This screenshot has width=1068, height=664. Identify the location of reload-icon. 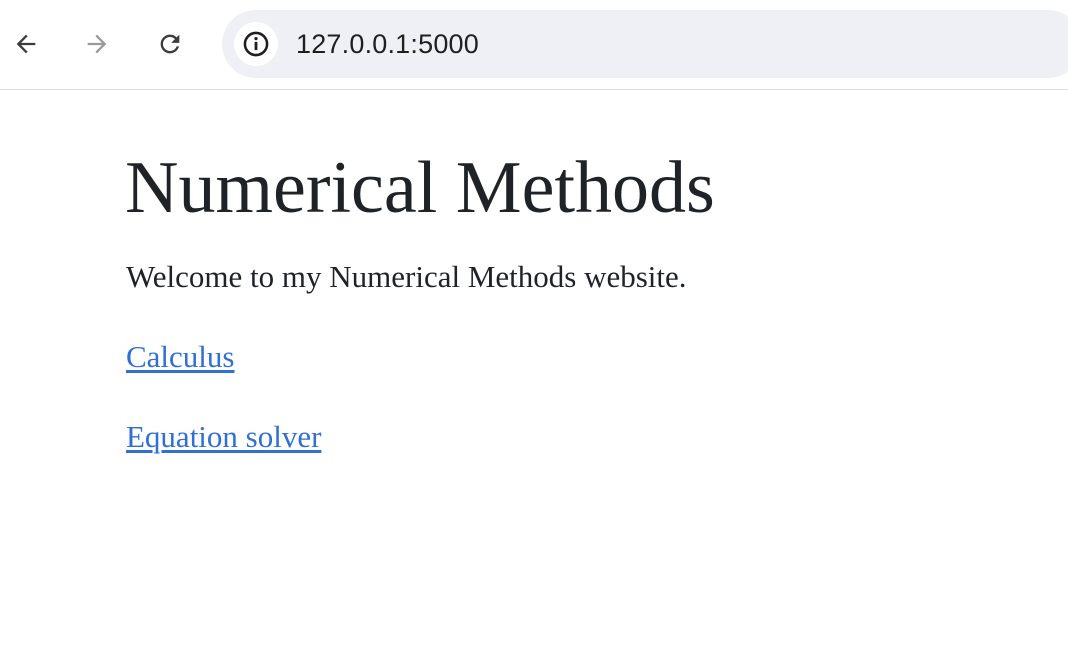
(170, 44).